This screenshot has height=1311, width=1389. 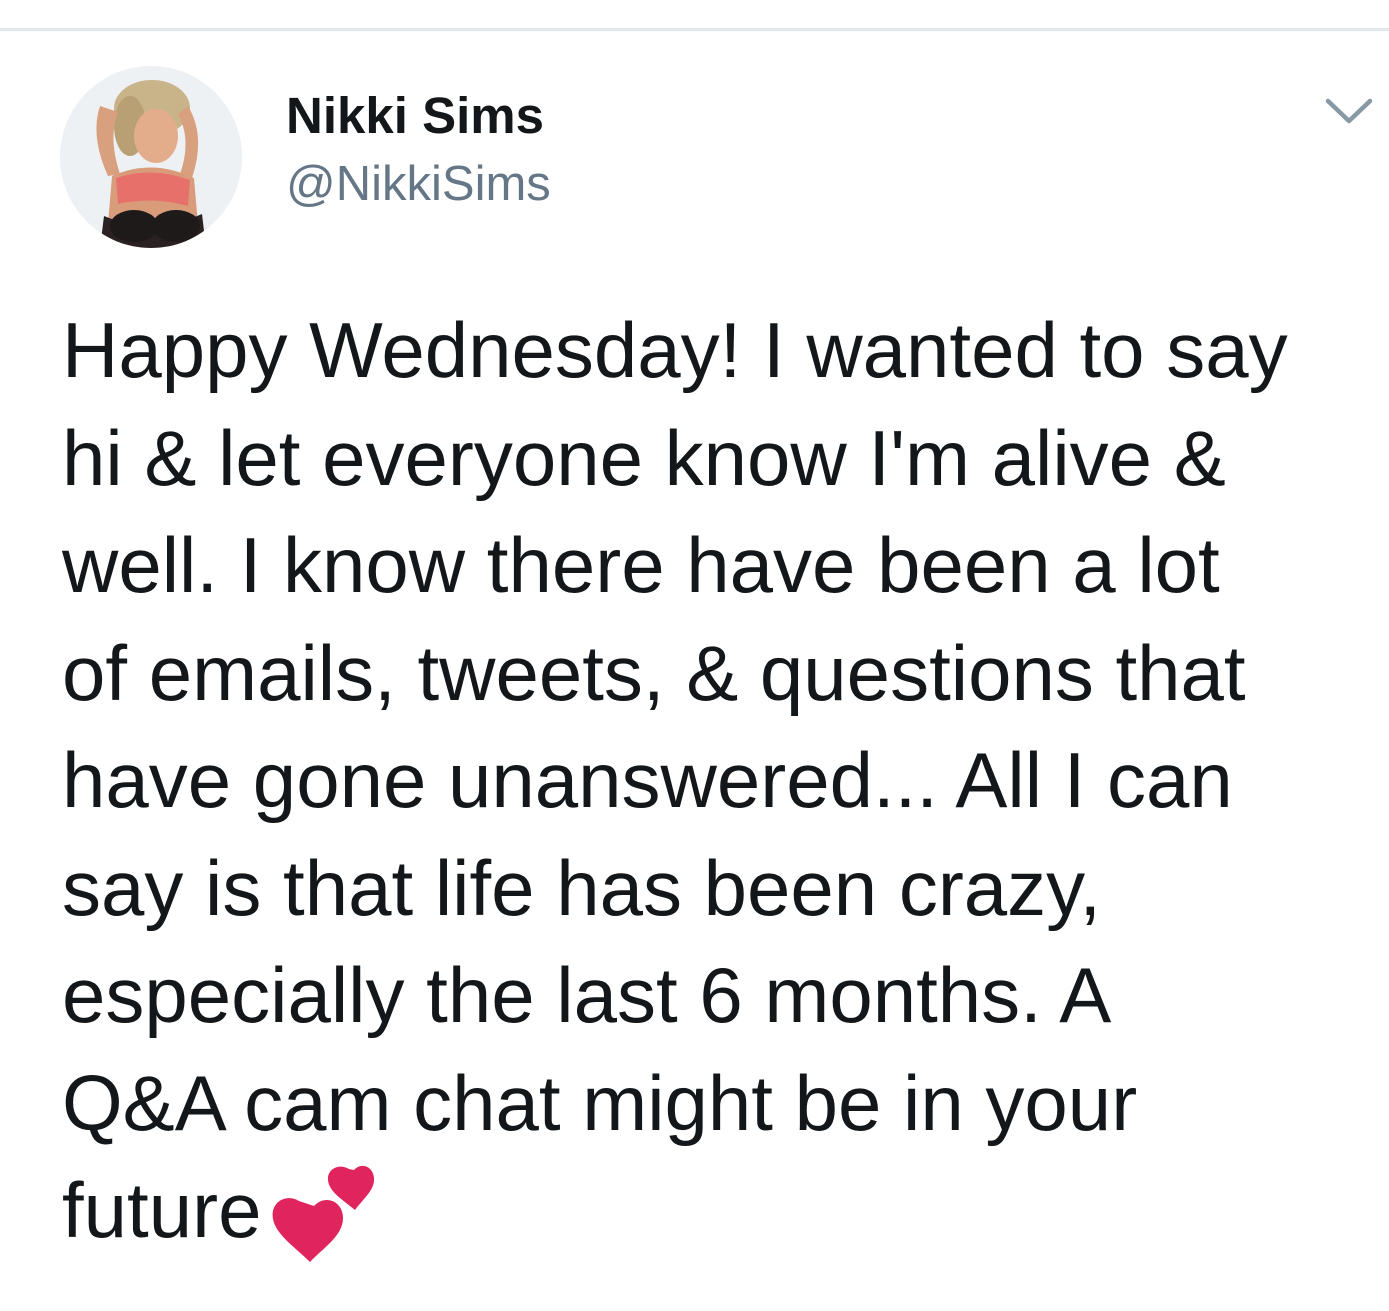 I want to click on avatar, so click(x=151, y=157).